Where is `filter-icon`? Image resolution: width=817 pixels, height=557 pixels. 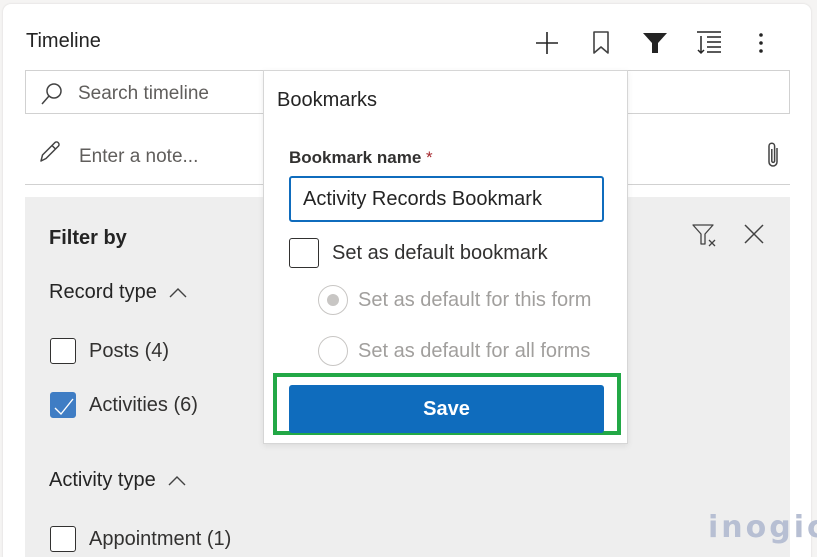
filter-icon is located at coordinates (655, 43).